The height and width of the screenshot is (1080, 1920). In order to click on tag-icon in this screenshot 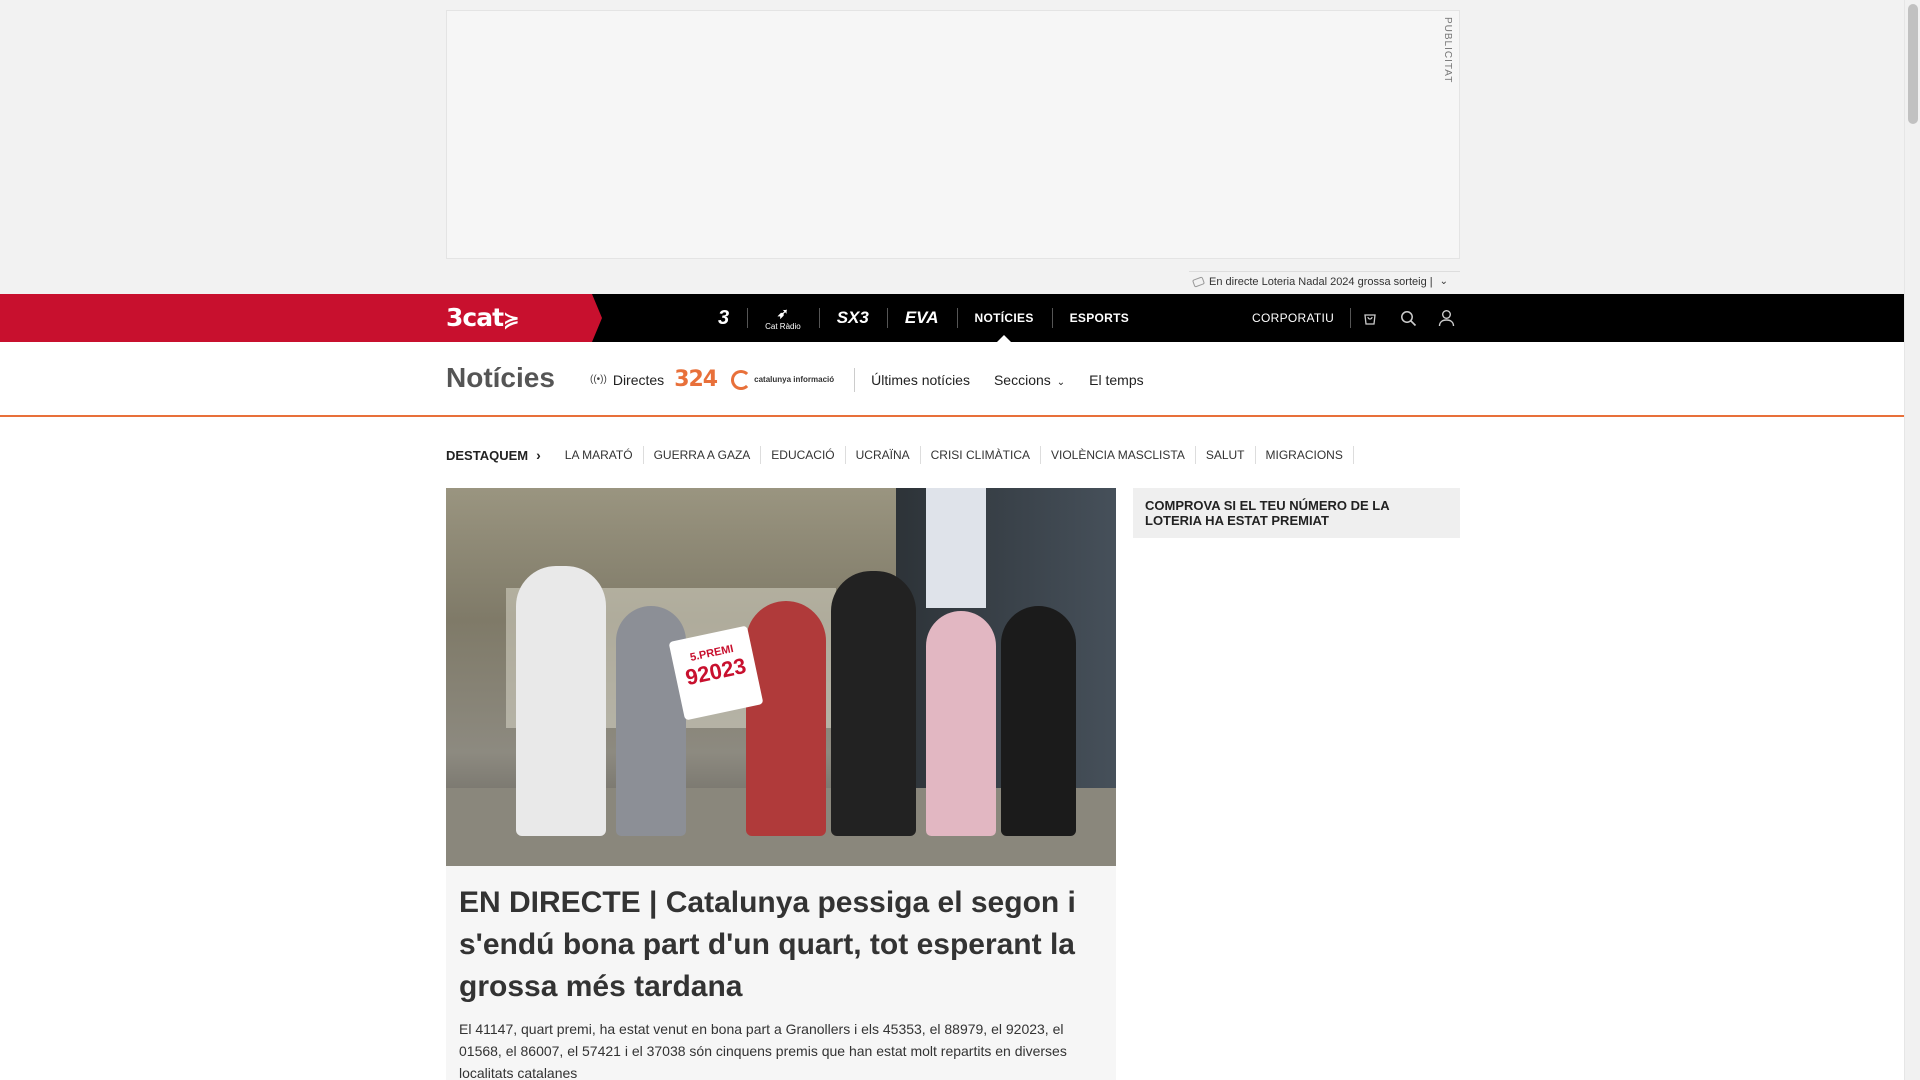, I will do `click(1198, 281)`.